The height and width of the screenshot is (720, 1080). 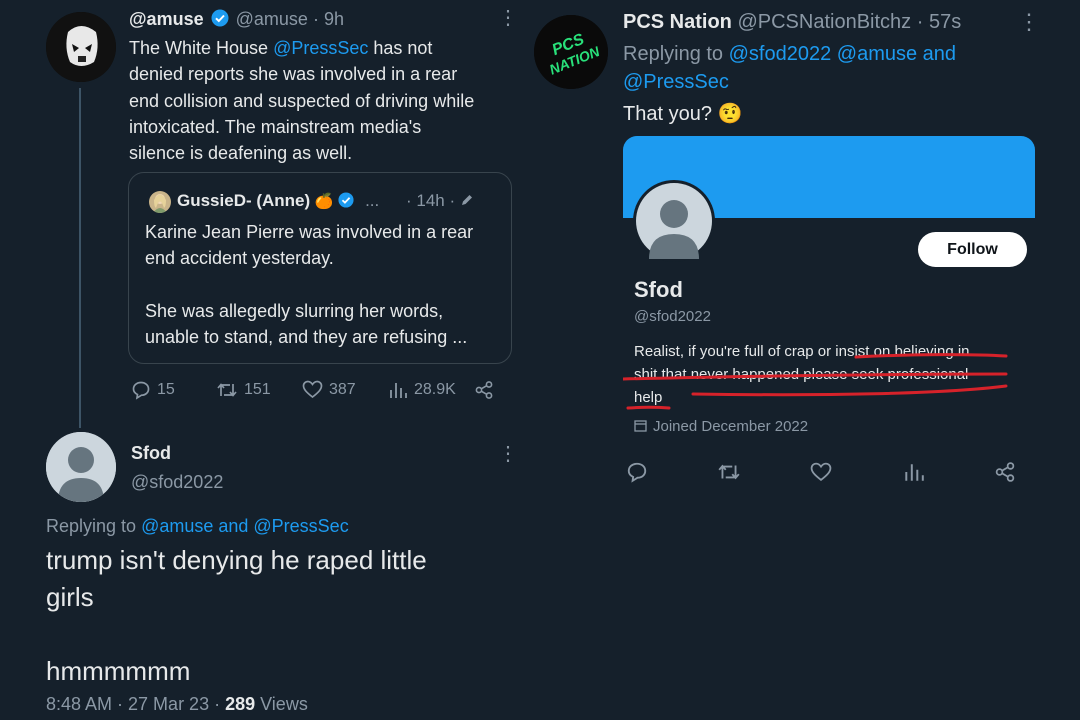 What do you see at coordinates (972, 249) in the screenshot?
I see `follow-button: Follow` at bounding box center [972, 249].